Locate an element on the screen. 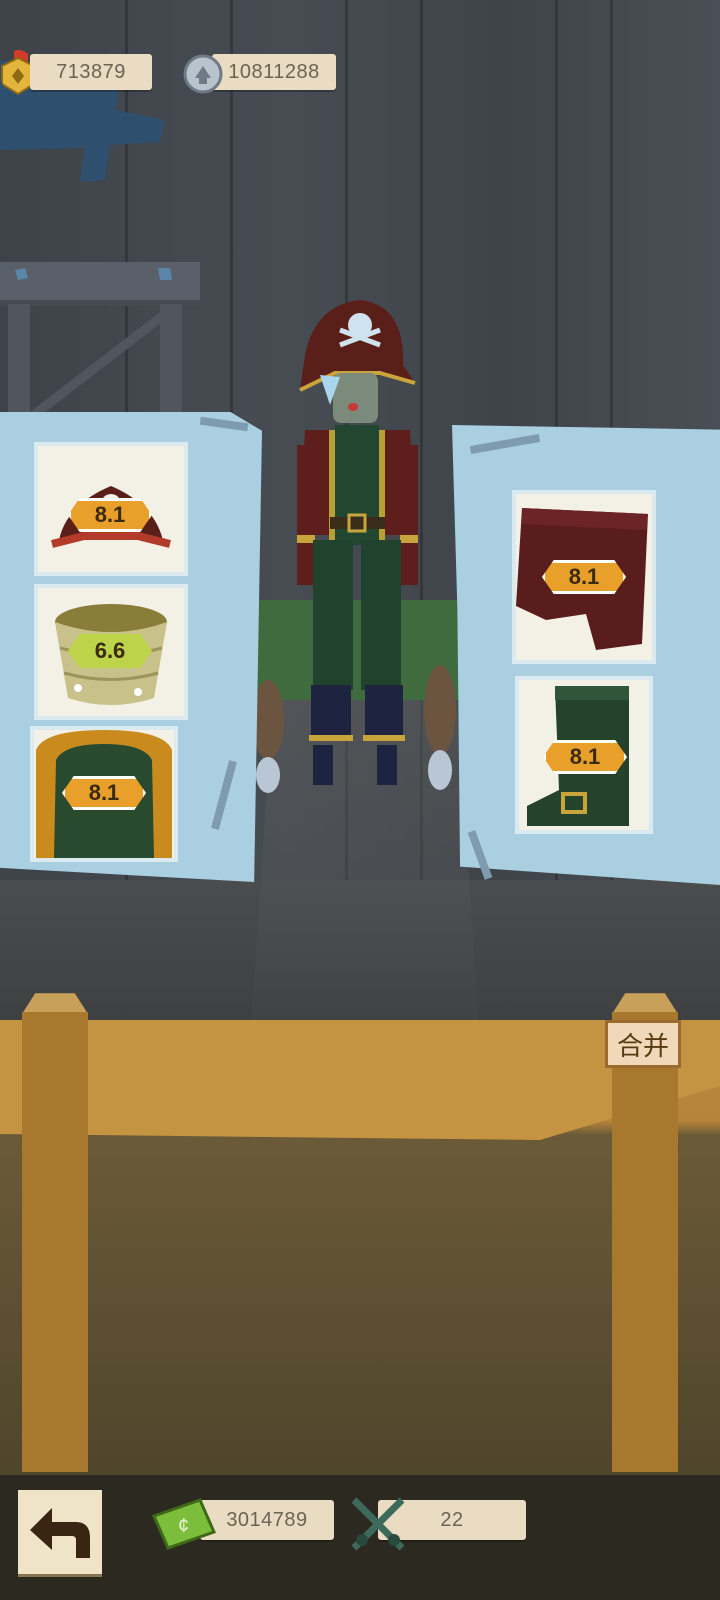  pirate-character is located at coordinates (357, 542).